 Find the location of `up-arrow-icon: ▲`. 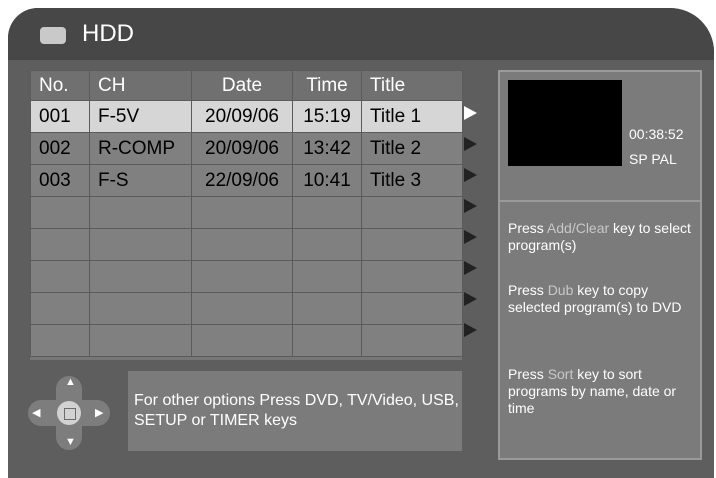

up-arrow-icon: ▲ is located at coordinates (70, 382).